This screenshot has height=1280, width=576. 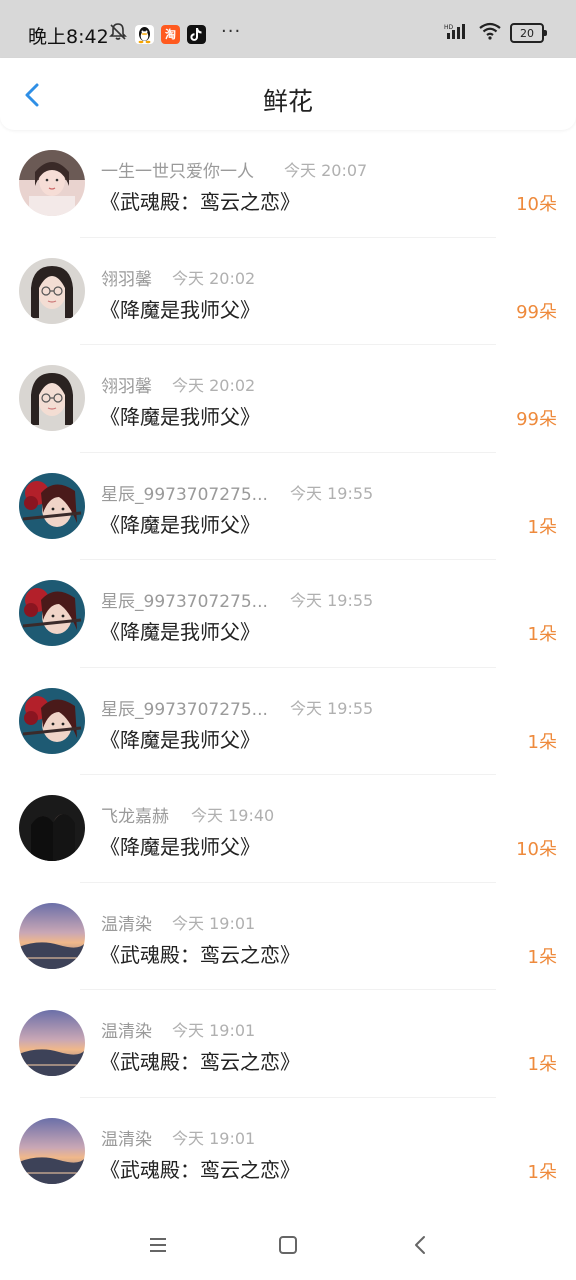 I want to click on system-back-button, so click(x=420, y=1245).